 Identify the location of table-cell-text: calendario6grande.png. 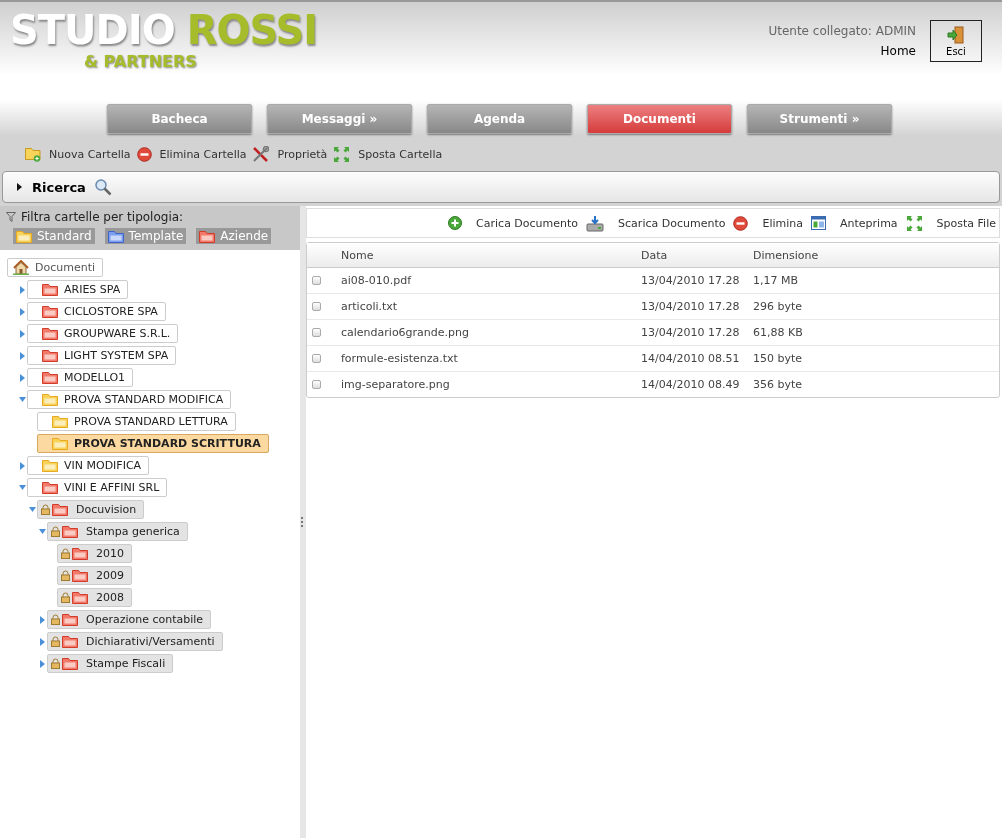
(405, 332).